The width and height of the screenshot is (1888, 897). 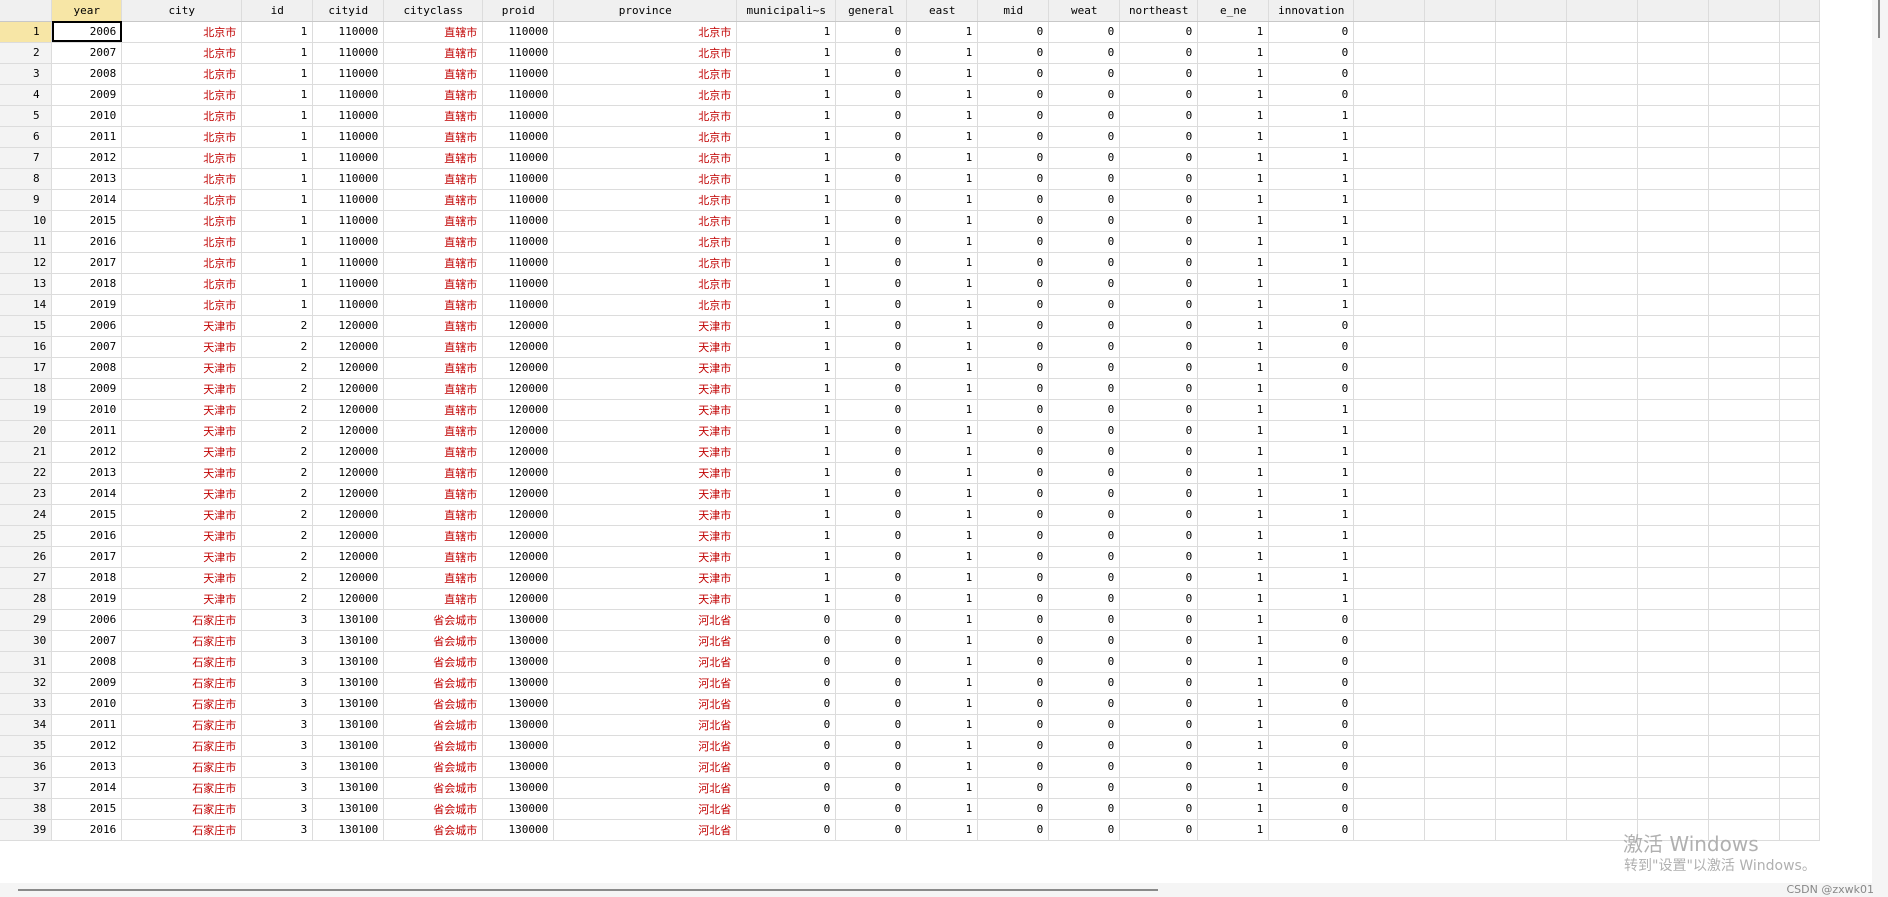 What do you see at coordinates (26, 830) in the screenshot?
I see `row-number: 39` at bounding box center [26, 830].